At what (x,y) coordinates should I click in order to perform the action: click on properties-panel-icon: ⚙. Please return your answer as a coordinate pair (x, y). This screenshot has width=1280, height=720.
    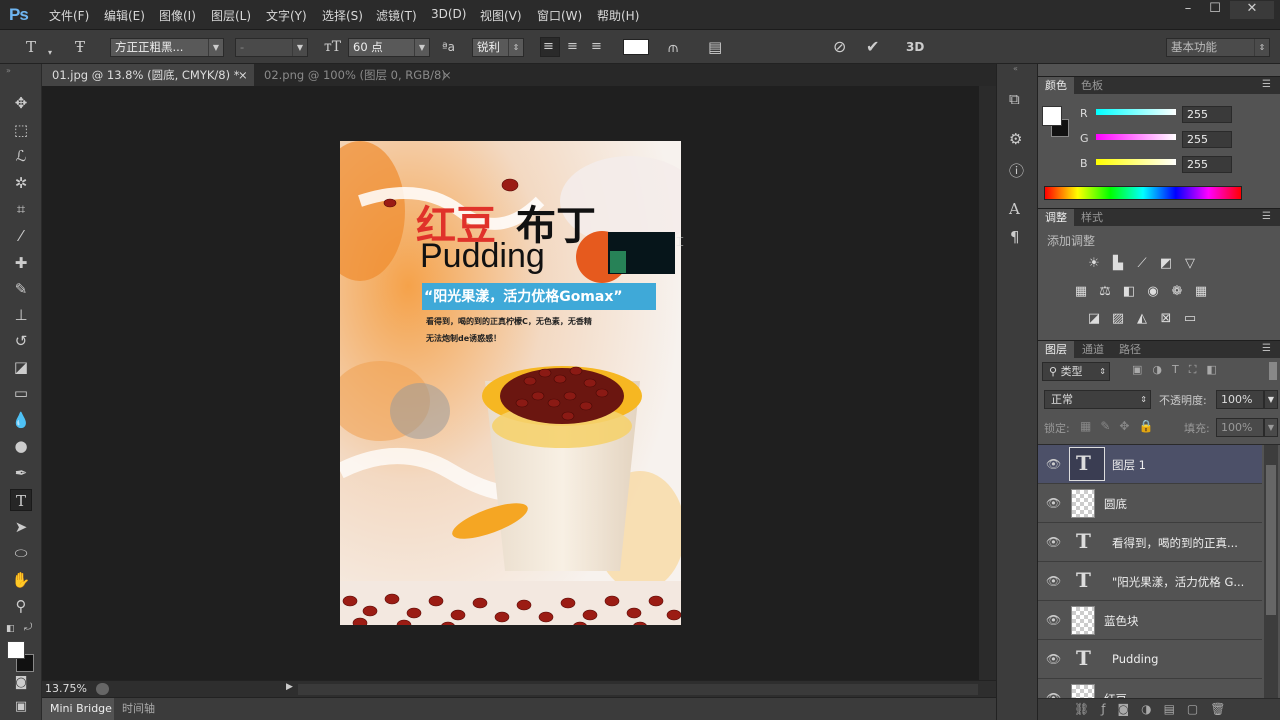
    Looking at the image, I should click on (1015, 139).